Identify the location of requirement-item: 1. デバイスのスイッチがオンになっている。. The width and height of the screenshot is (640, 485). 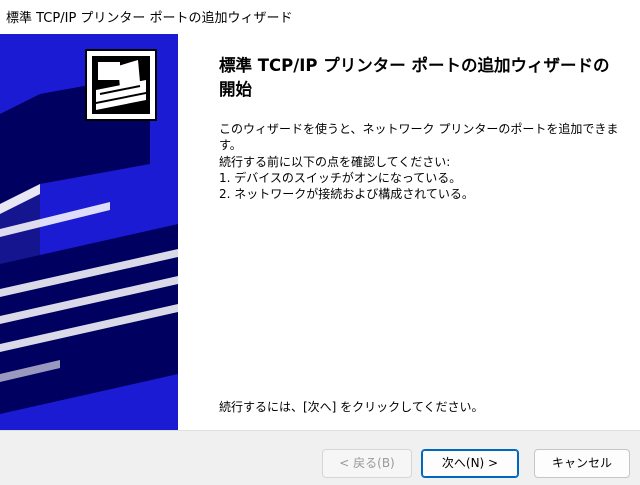
(340, 178).